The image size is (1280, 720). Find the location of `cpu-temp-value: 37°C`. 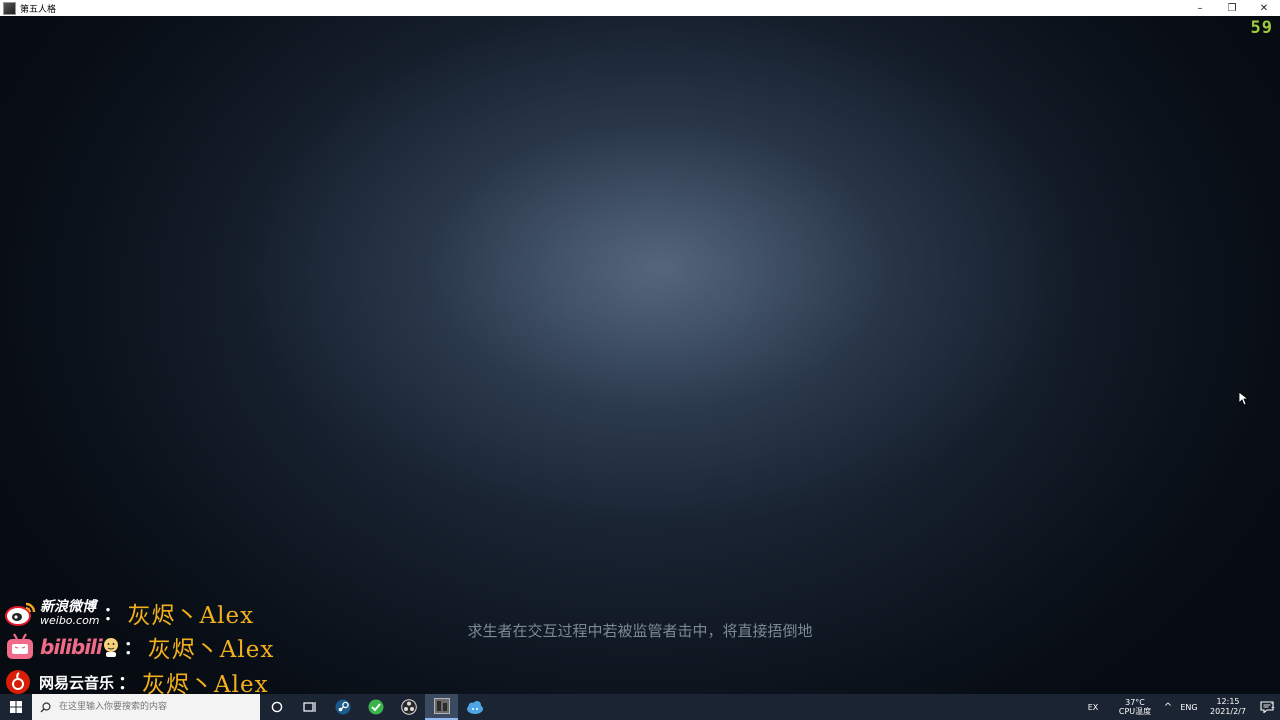

cpu-temp-value: 37°C is located at coordinates (1135, 702).